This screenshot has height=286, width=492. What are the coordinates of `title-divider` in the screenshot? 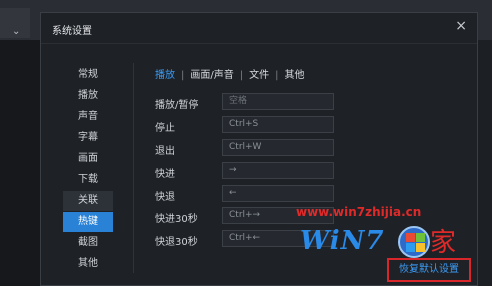 It's located at (259, 43).